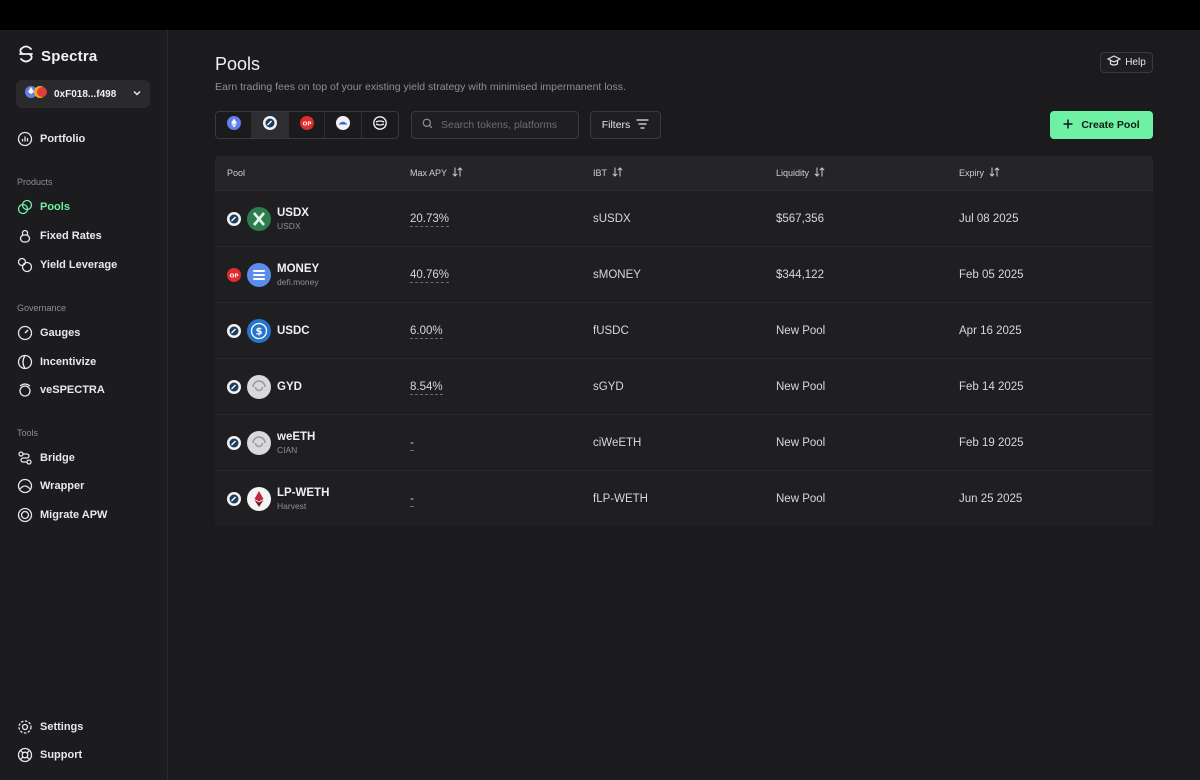 This screenshot has height=780, width=1200. Describe the element at coordinates (616, 125) in the screenshot. I see `filters-label: Filters` at that location.